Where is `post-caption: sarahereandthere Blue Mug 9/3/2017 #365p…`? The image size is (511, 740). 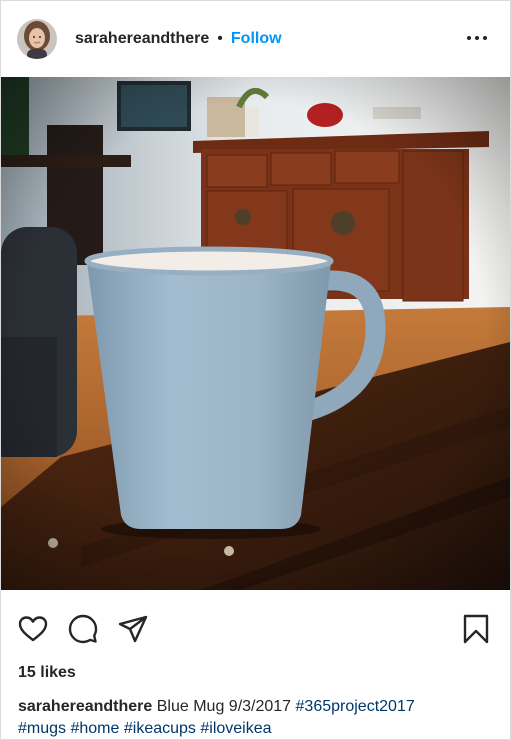
post-caption: sarahereandthere Blue Mug 9/3/2017 #365p… is located at coordinates (258, 718).